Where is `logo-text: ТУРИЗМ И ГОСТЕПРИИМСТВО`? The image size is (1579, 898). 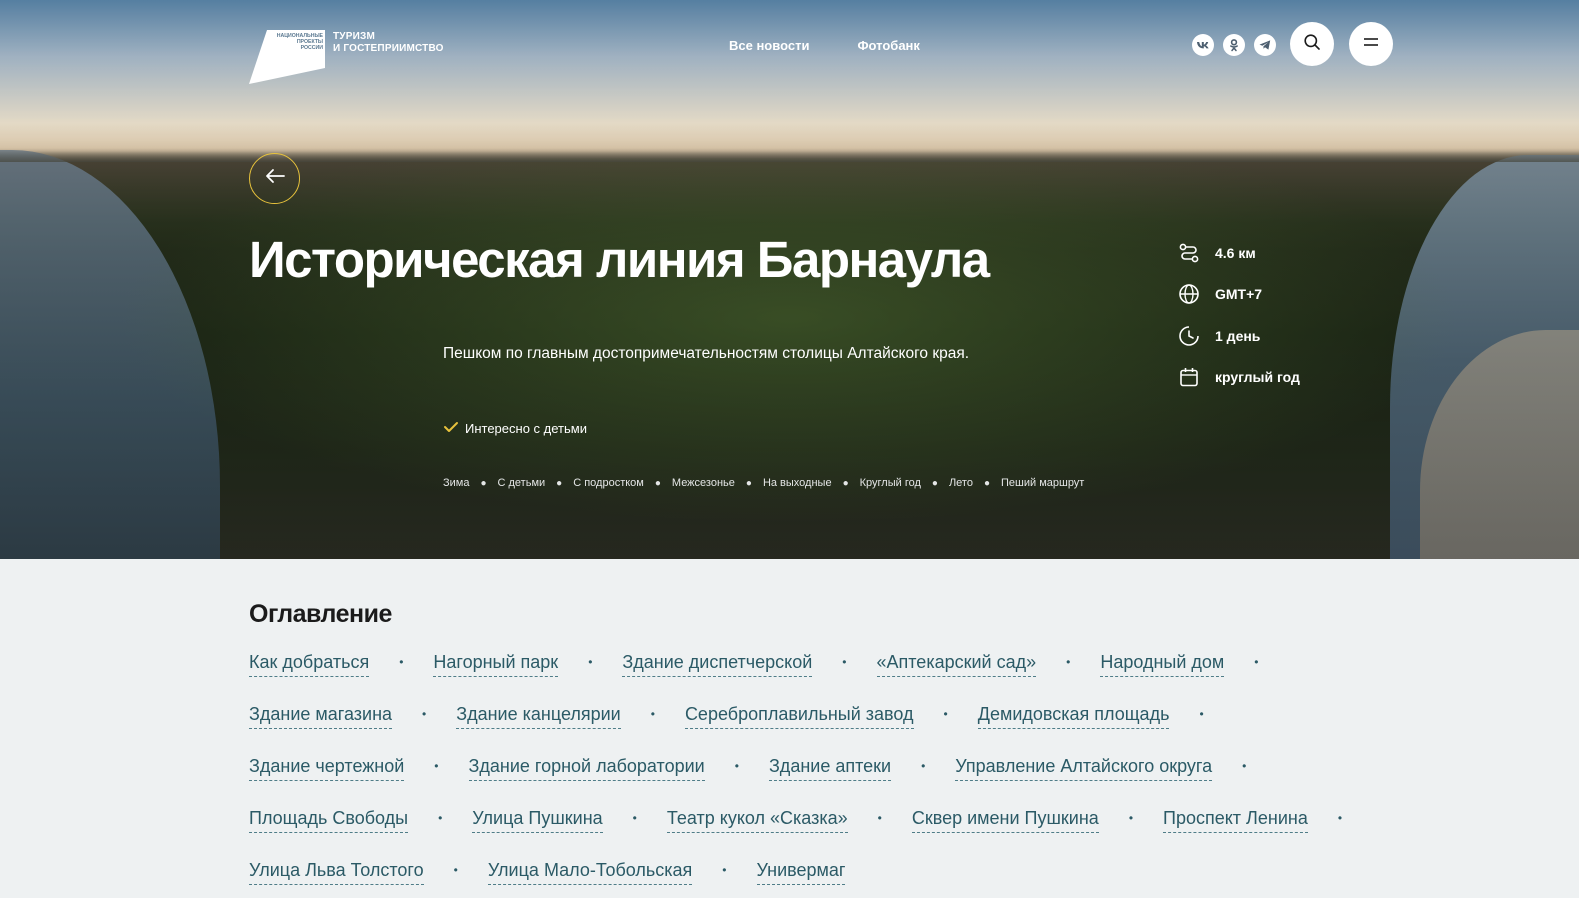 logo-text: ТУРИЗМ И ГОСТЕПРИИМСТВО is located at coordinates (388, 43).